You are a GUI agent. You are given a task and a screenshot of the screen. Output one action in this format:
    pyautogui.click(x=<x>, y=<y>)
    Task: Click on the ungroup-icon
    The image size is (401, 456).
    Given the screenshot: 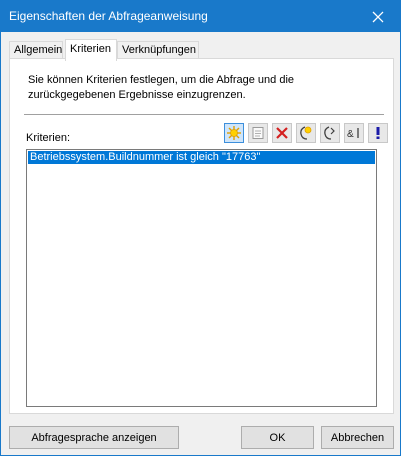 What is the action you would take?
    pyautogui.click(x=329, y=133)
    